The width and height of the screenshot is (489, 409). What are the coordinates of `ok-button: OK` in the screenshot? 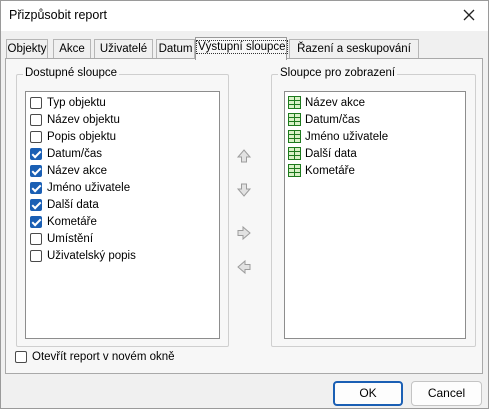 It's located at (368, 393).